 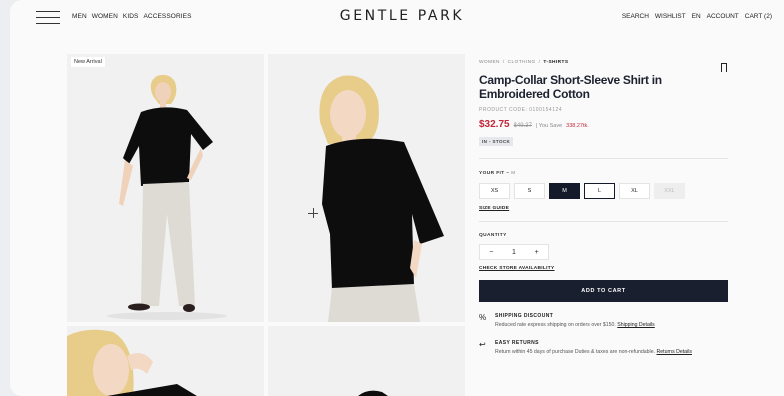 I want to click on fit-label: YOUR FIT – M, so click(x=603, y=173).